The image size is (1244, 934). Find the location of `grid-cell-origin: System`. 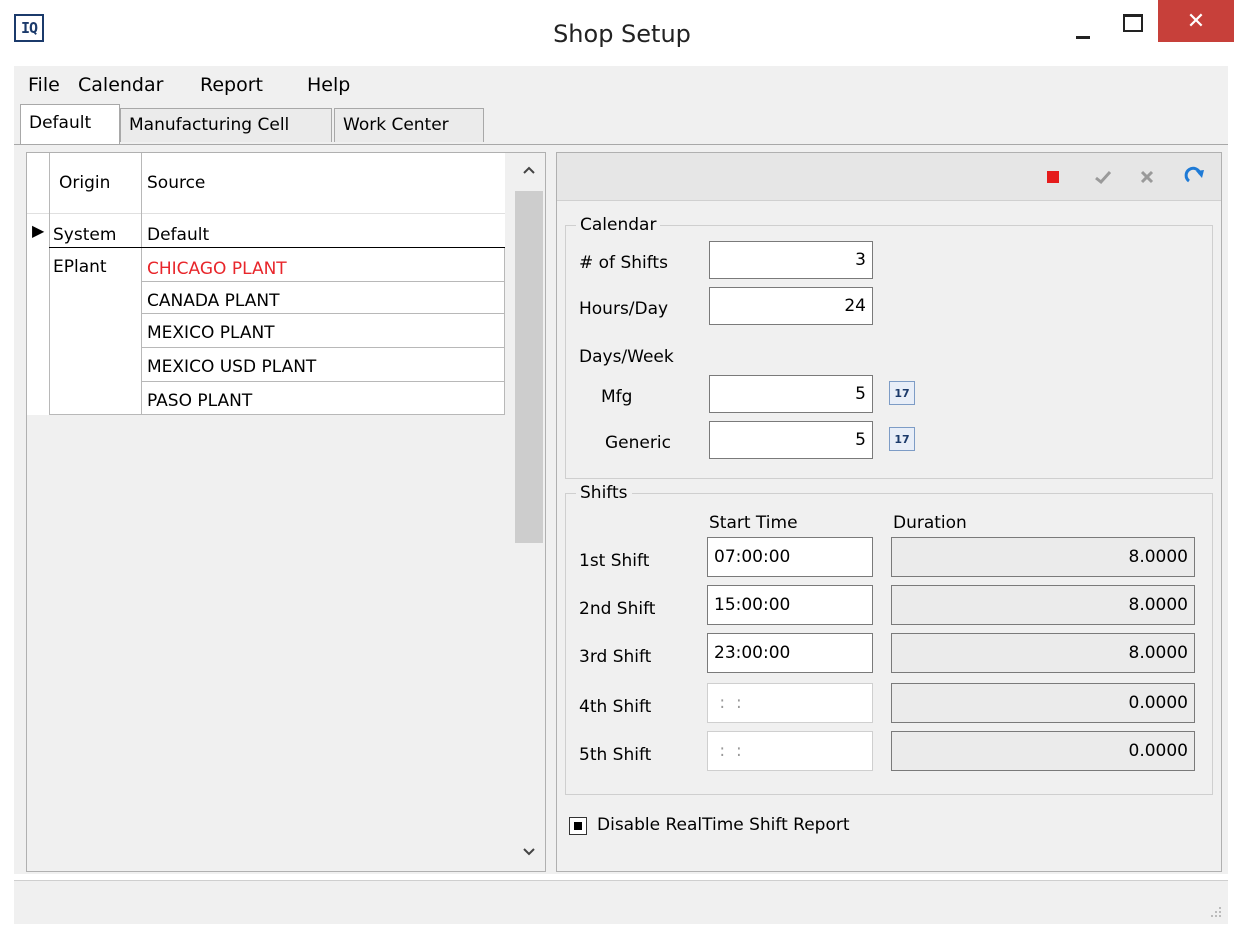

grid-cell-origin: System is located at coordinates (84, 235).